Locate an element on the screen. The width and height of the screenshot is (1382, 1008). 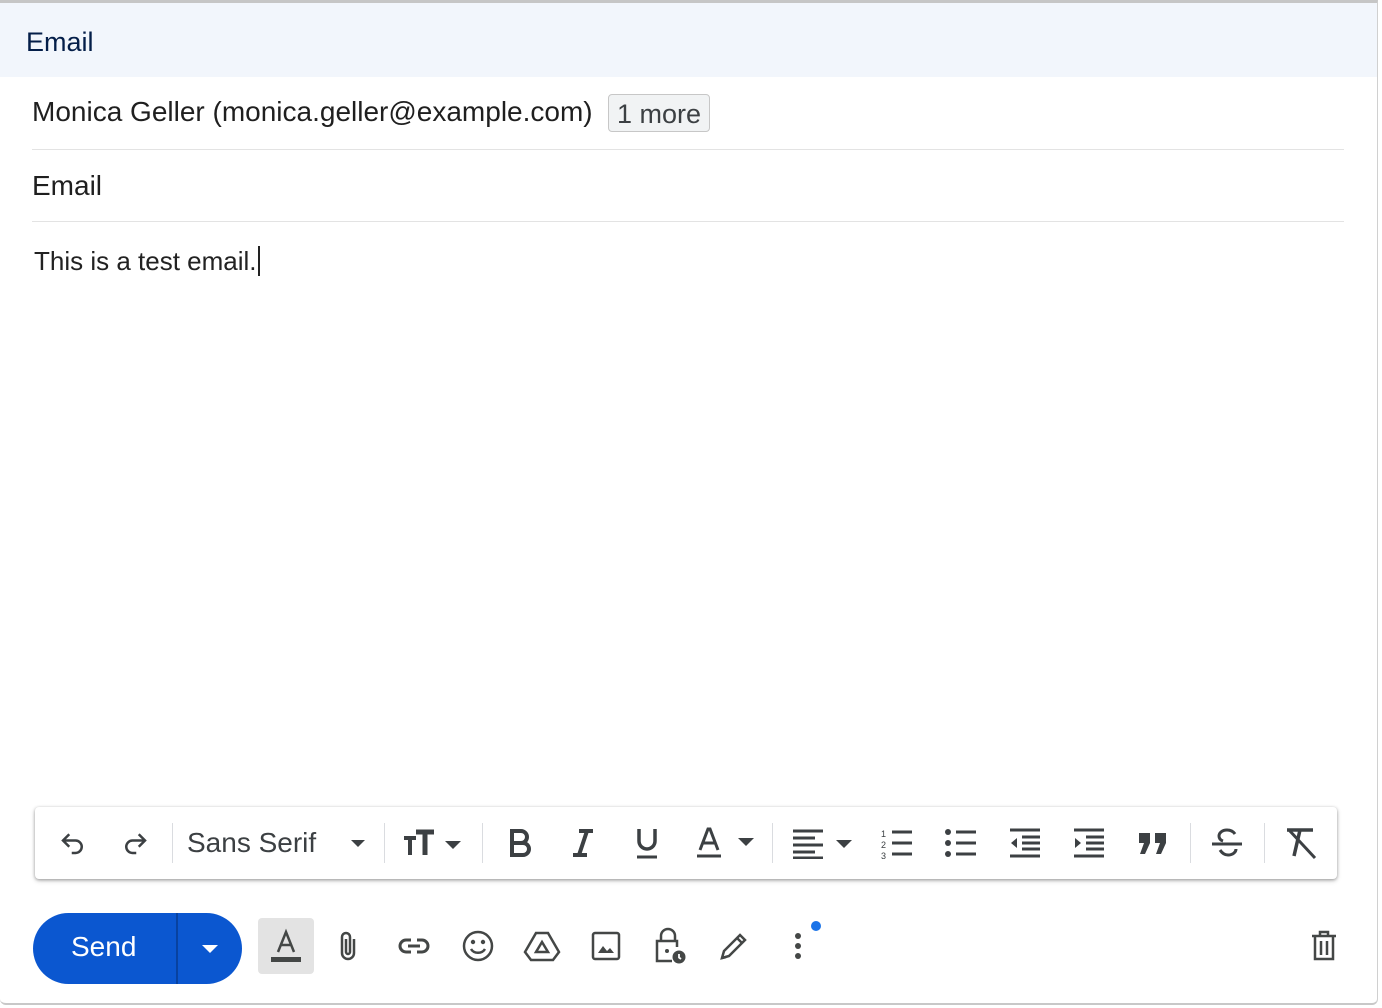
photo-icon is located at coordinates (606, 946).